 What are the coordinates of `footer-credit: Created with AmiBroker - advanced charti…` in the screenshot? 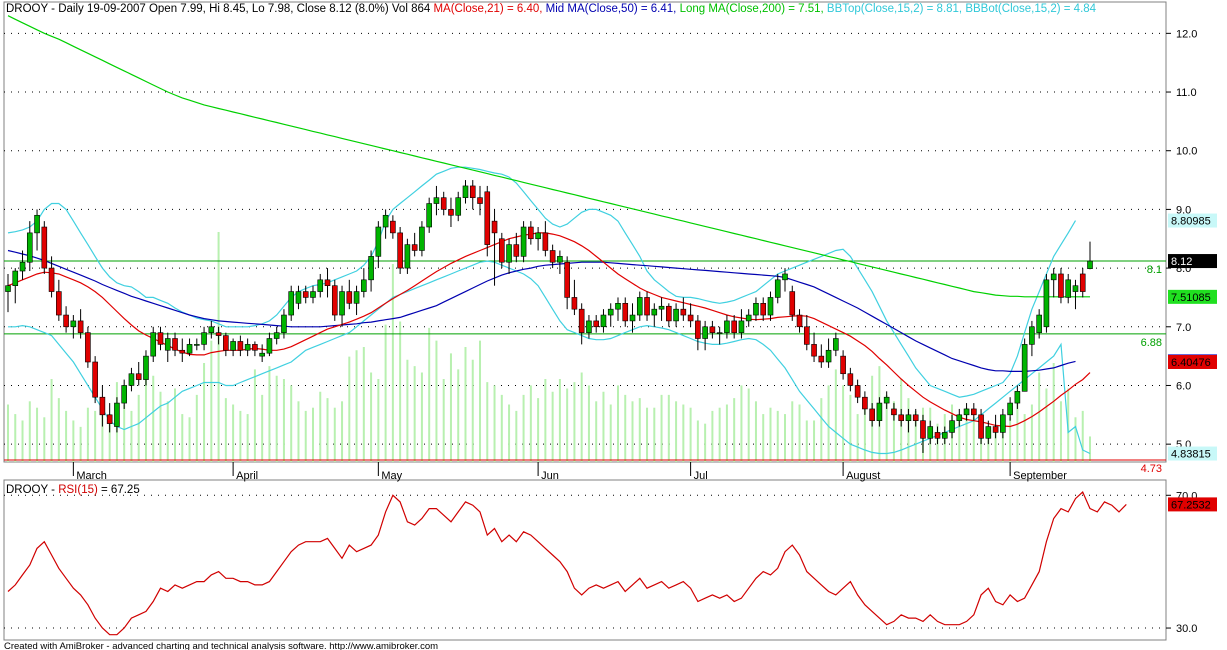 It's located at (221, 645).